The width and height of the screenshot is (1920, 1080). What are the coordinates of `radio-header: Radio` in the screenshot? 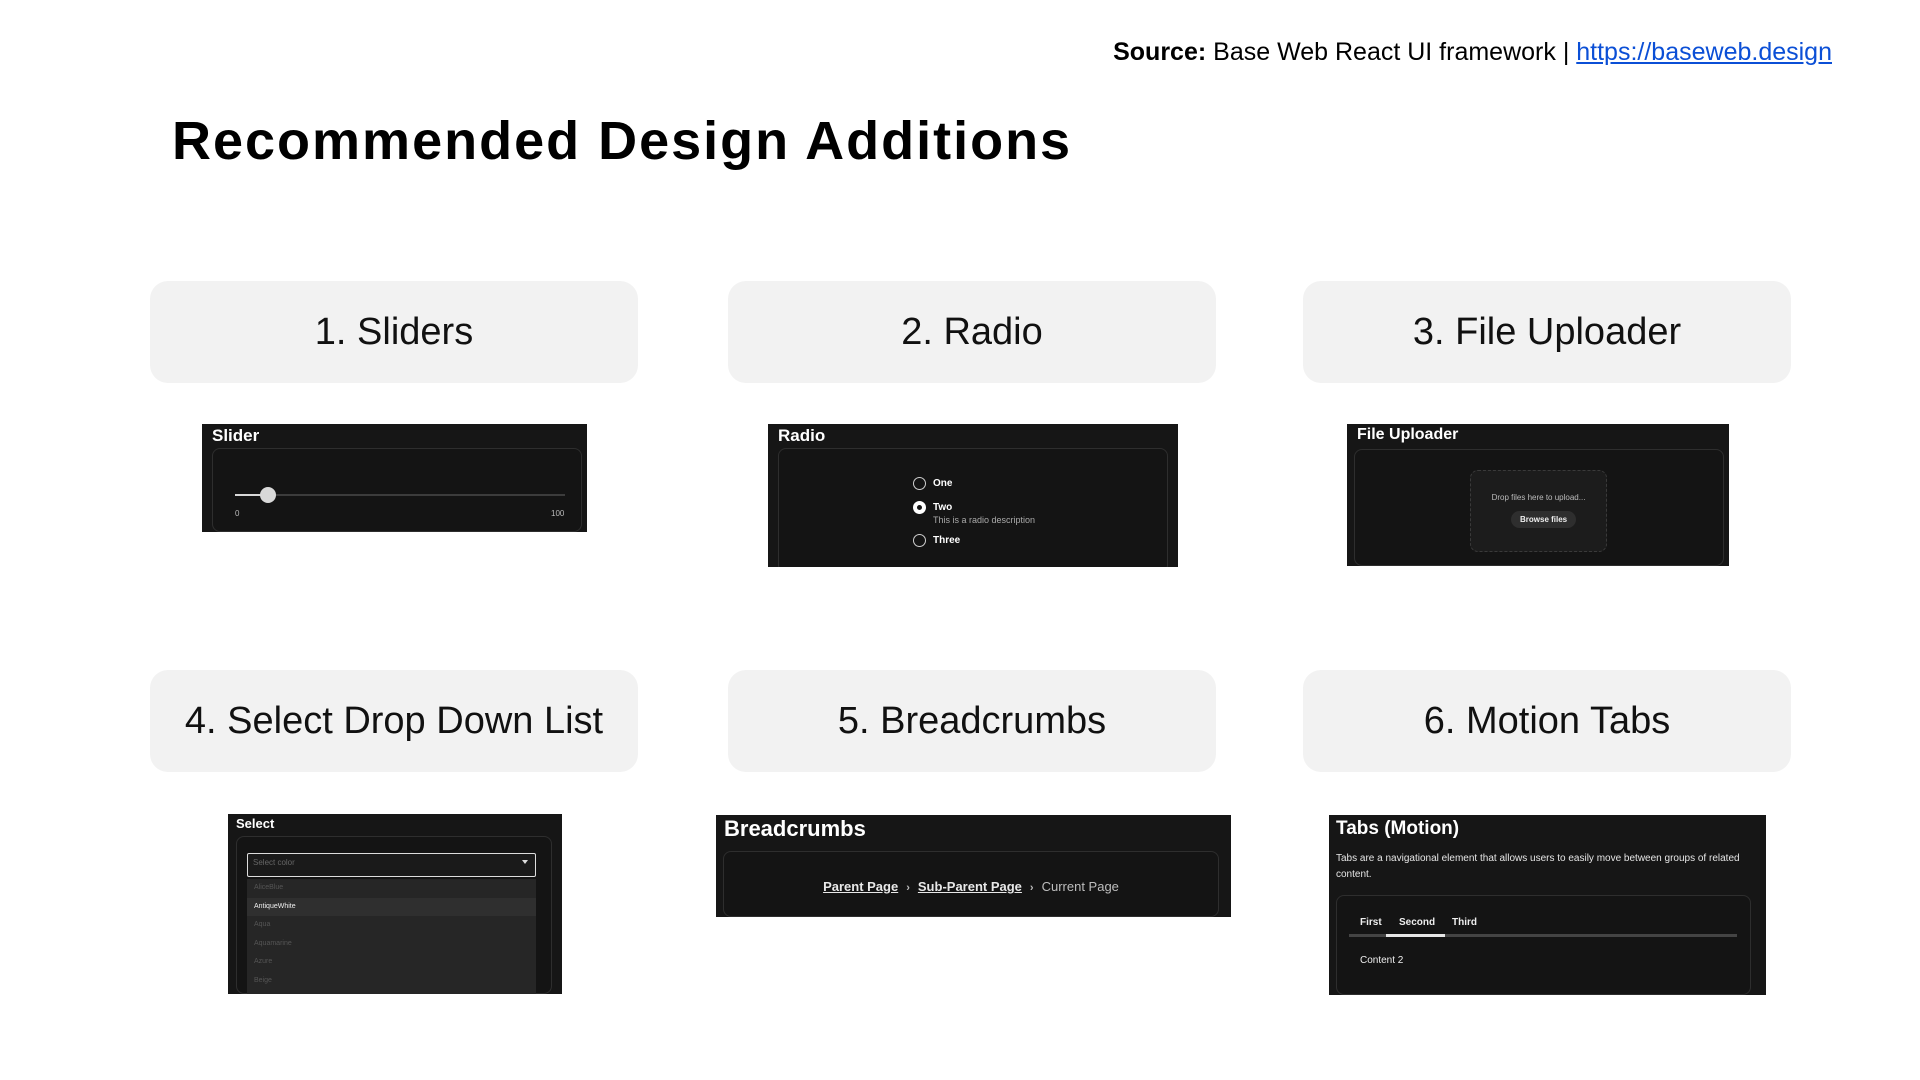 It's located at (802, 435).